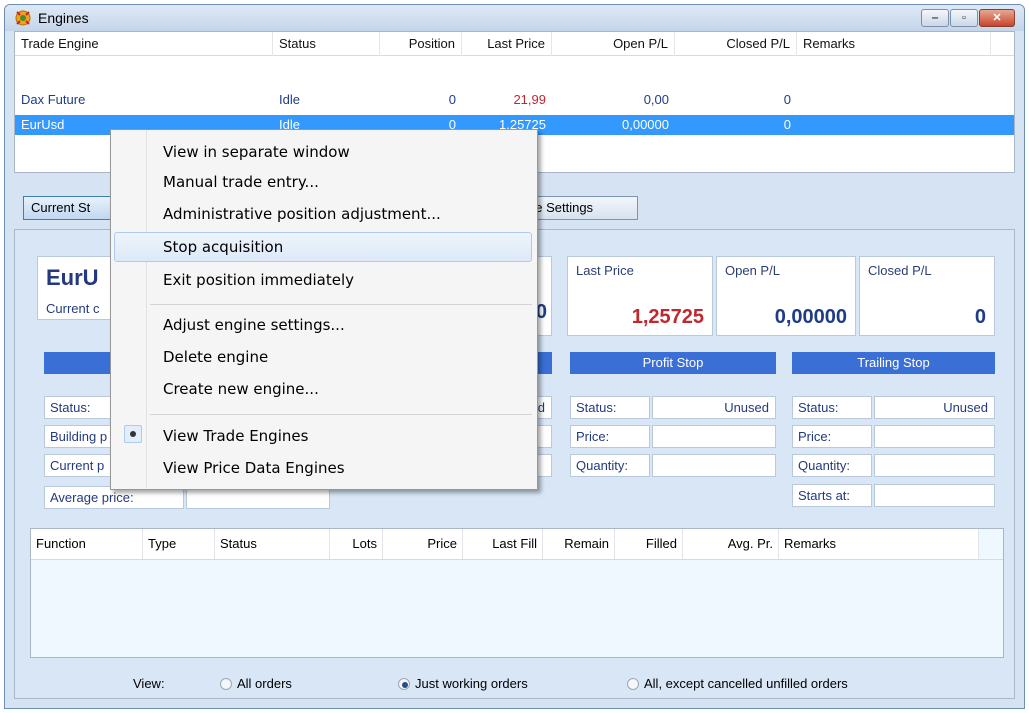 The width and height of the screenshot is (1029, 713). I want to click on current-price-label: Current p, so click(79, 465).